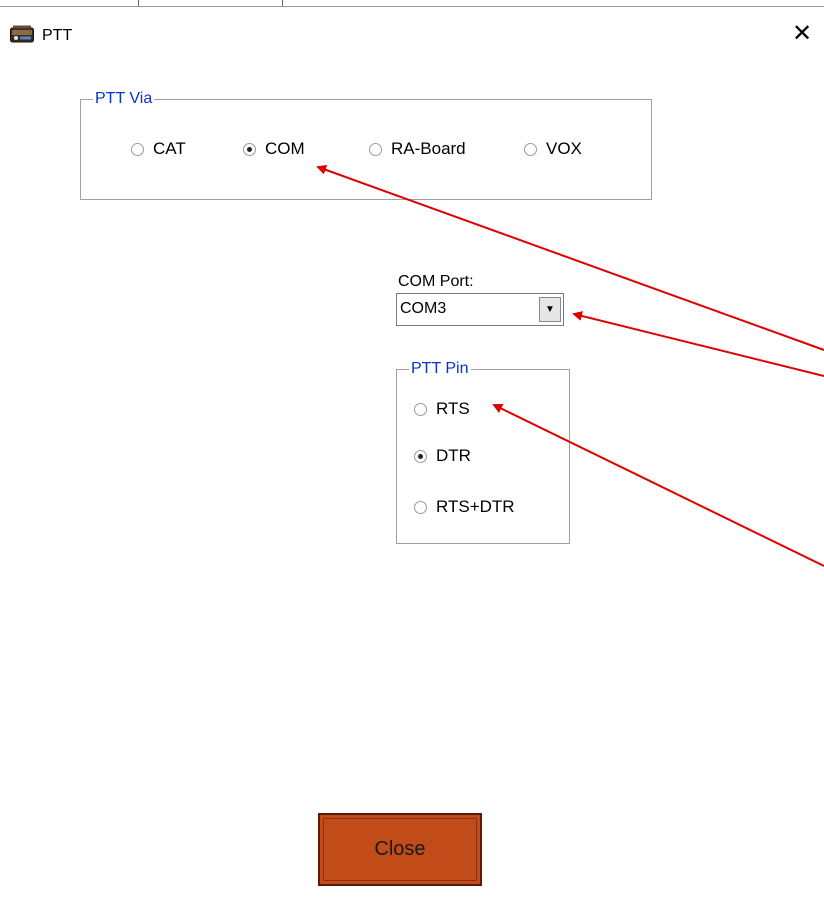 This screenshot has width=824, height=914. Describe the element at coordinates (453, 455) in the screenshot. I see `radio-label: DTR` at that location.